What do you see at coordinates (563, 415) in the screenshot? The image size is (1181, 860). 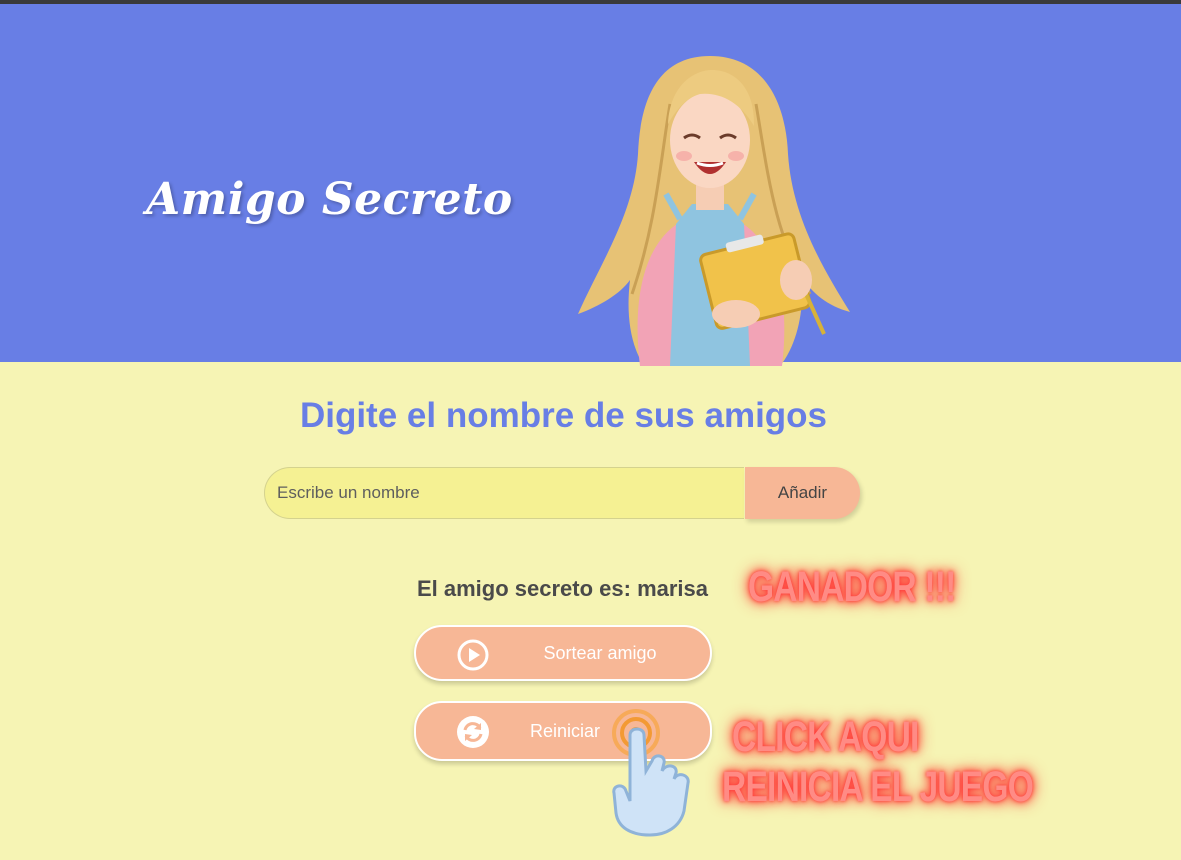 I see `section-title: Digite el nombre de sus amigos` at bounding box center [563, 415].